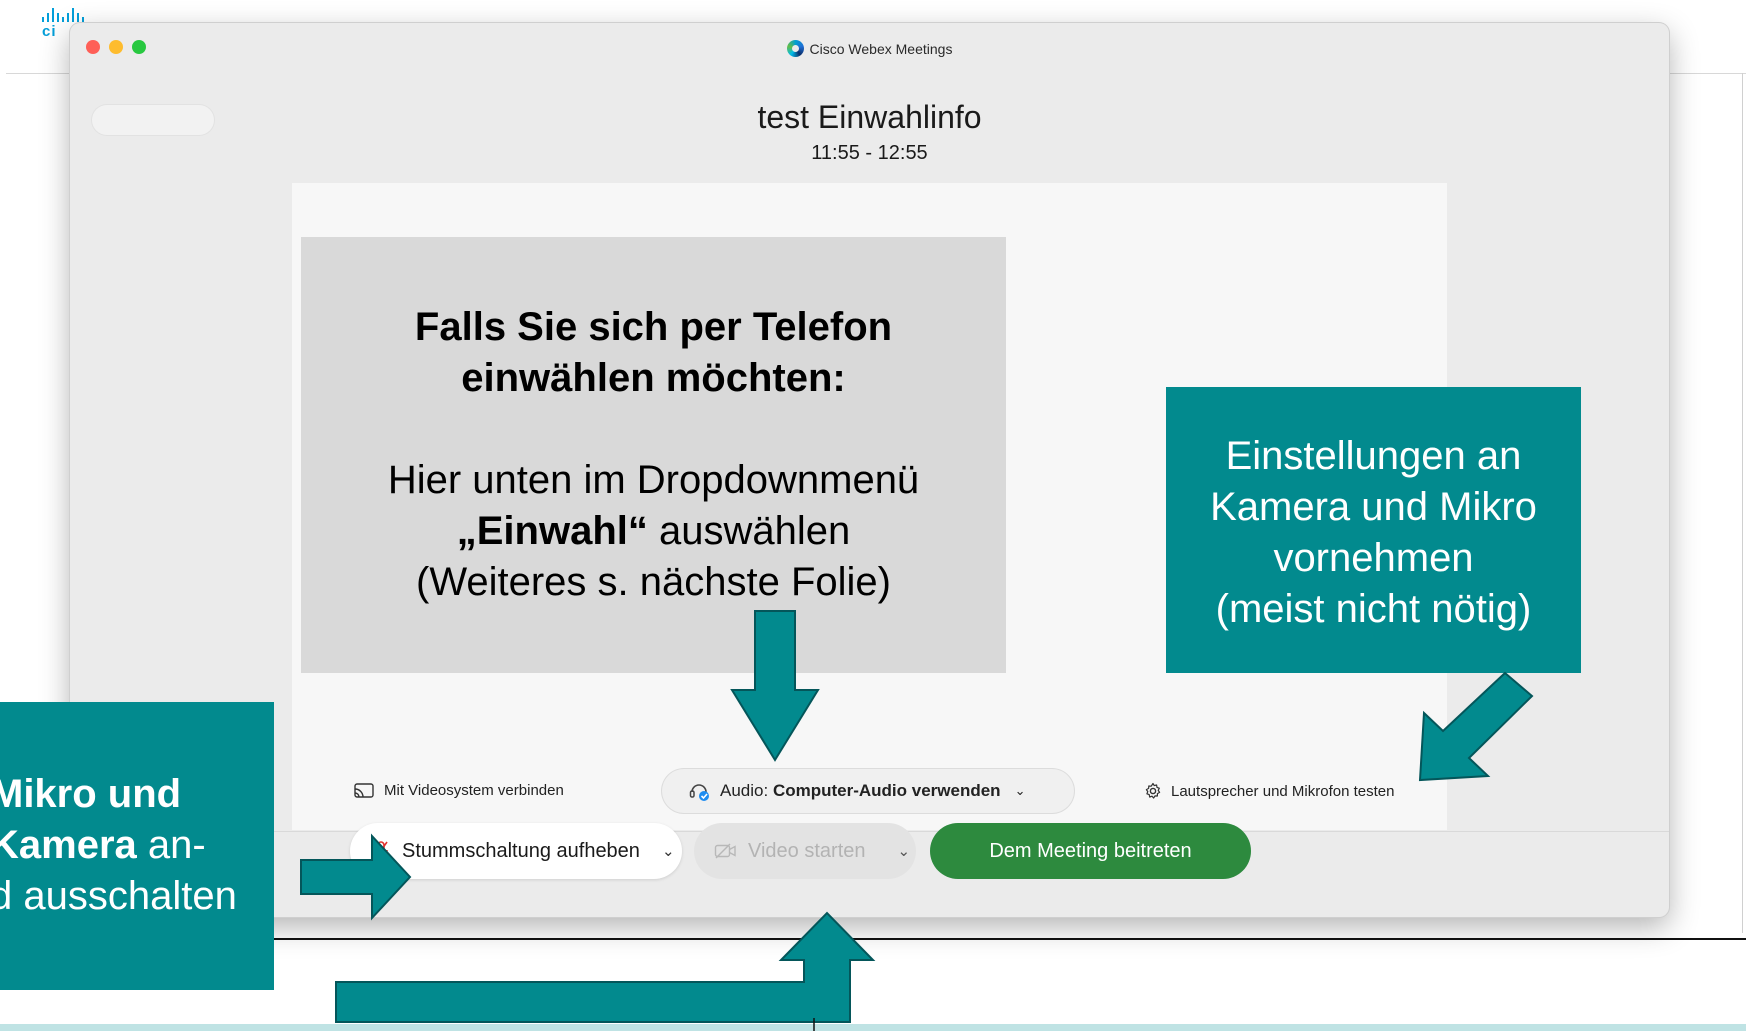  I want to click on mic-camera-line-3: d ausschalten, so click(118, 896).